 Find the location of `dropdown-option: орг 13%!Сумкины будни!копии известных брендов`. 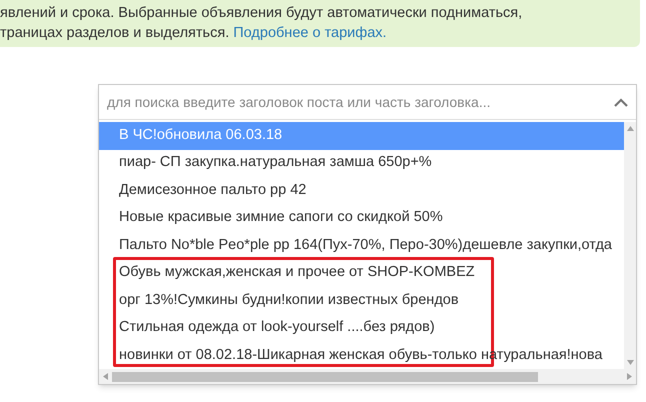

dropdown-option: орг 13%!Сумкины будни!копии известных брендов is located at coordinates (361, 300).